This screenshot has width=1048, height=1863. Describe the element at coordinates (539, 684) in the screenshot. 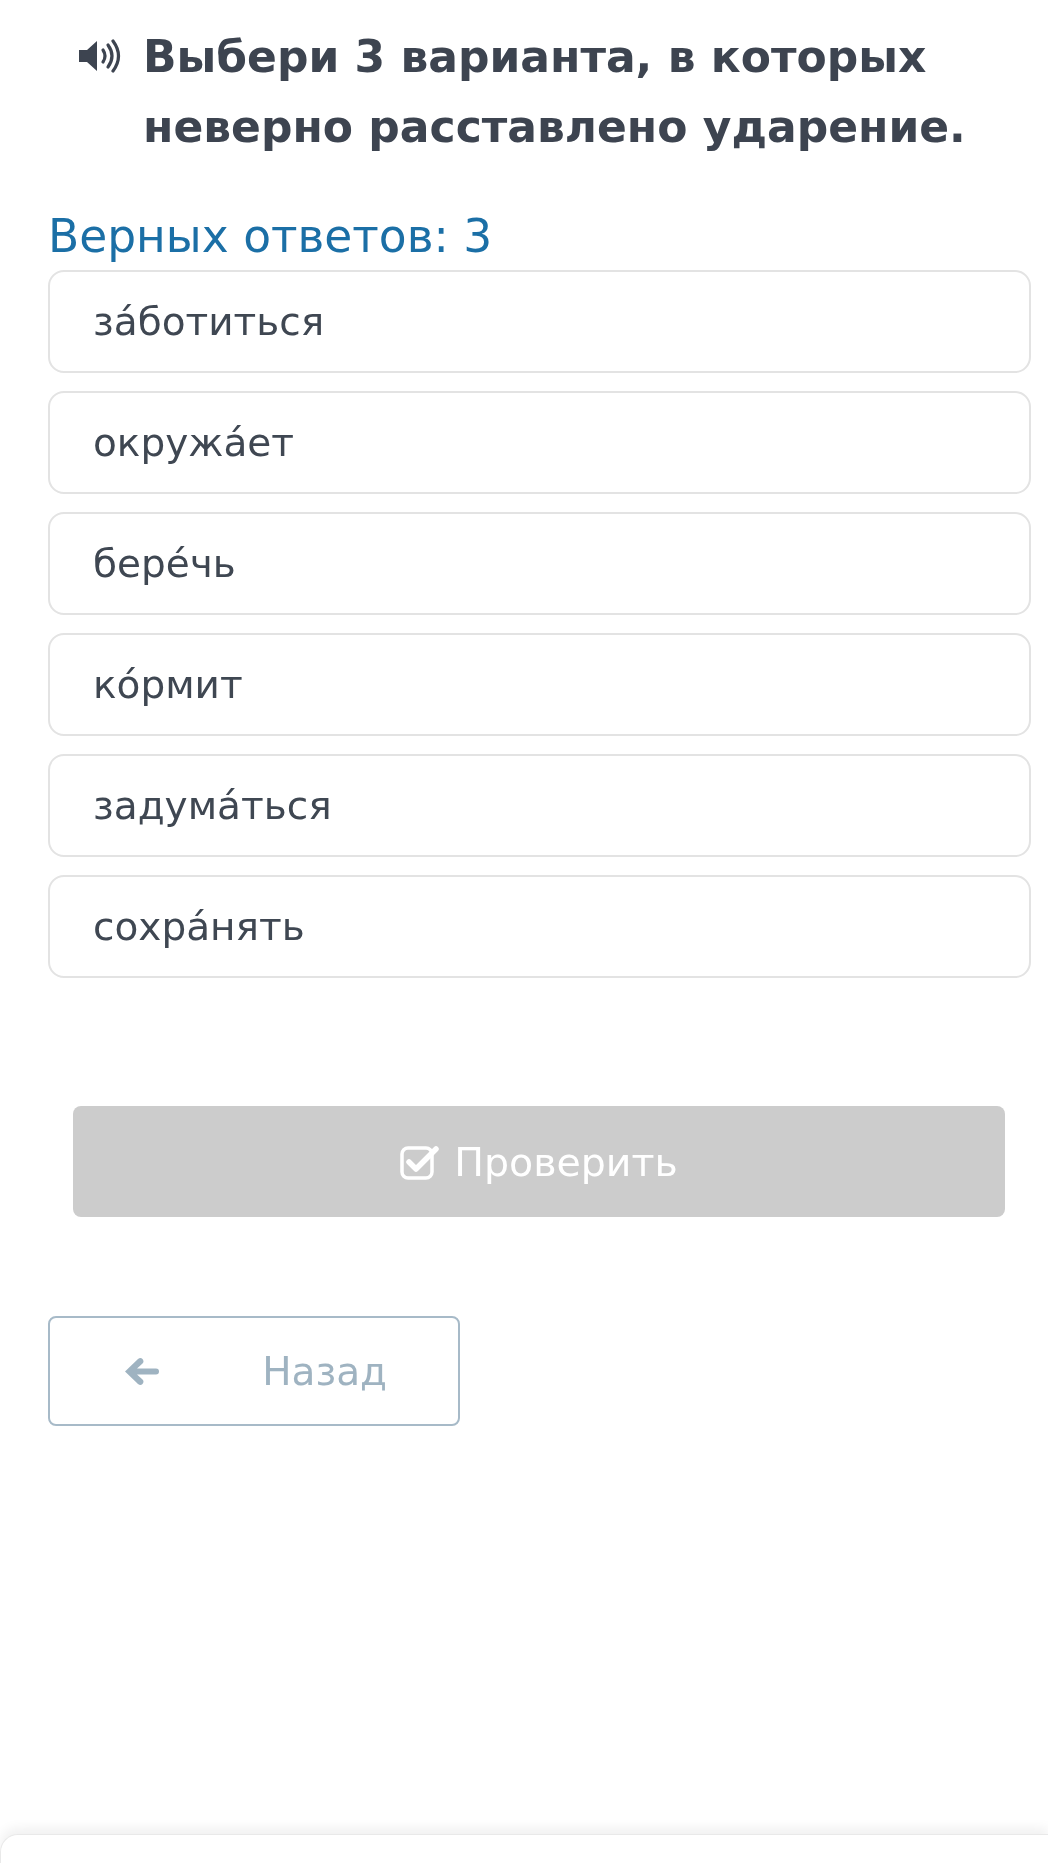

I see `answer-option: ко́рмит` at that location.